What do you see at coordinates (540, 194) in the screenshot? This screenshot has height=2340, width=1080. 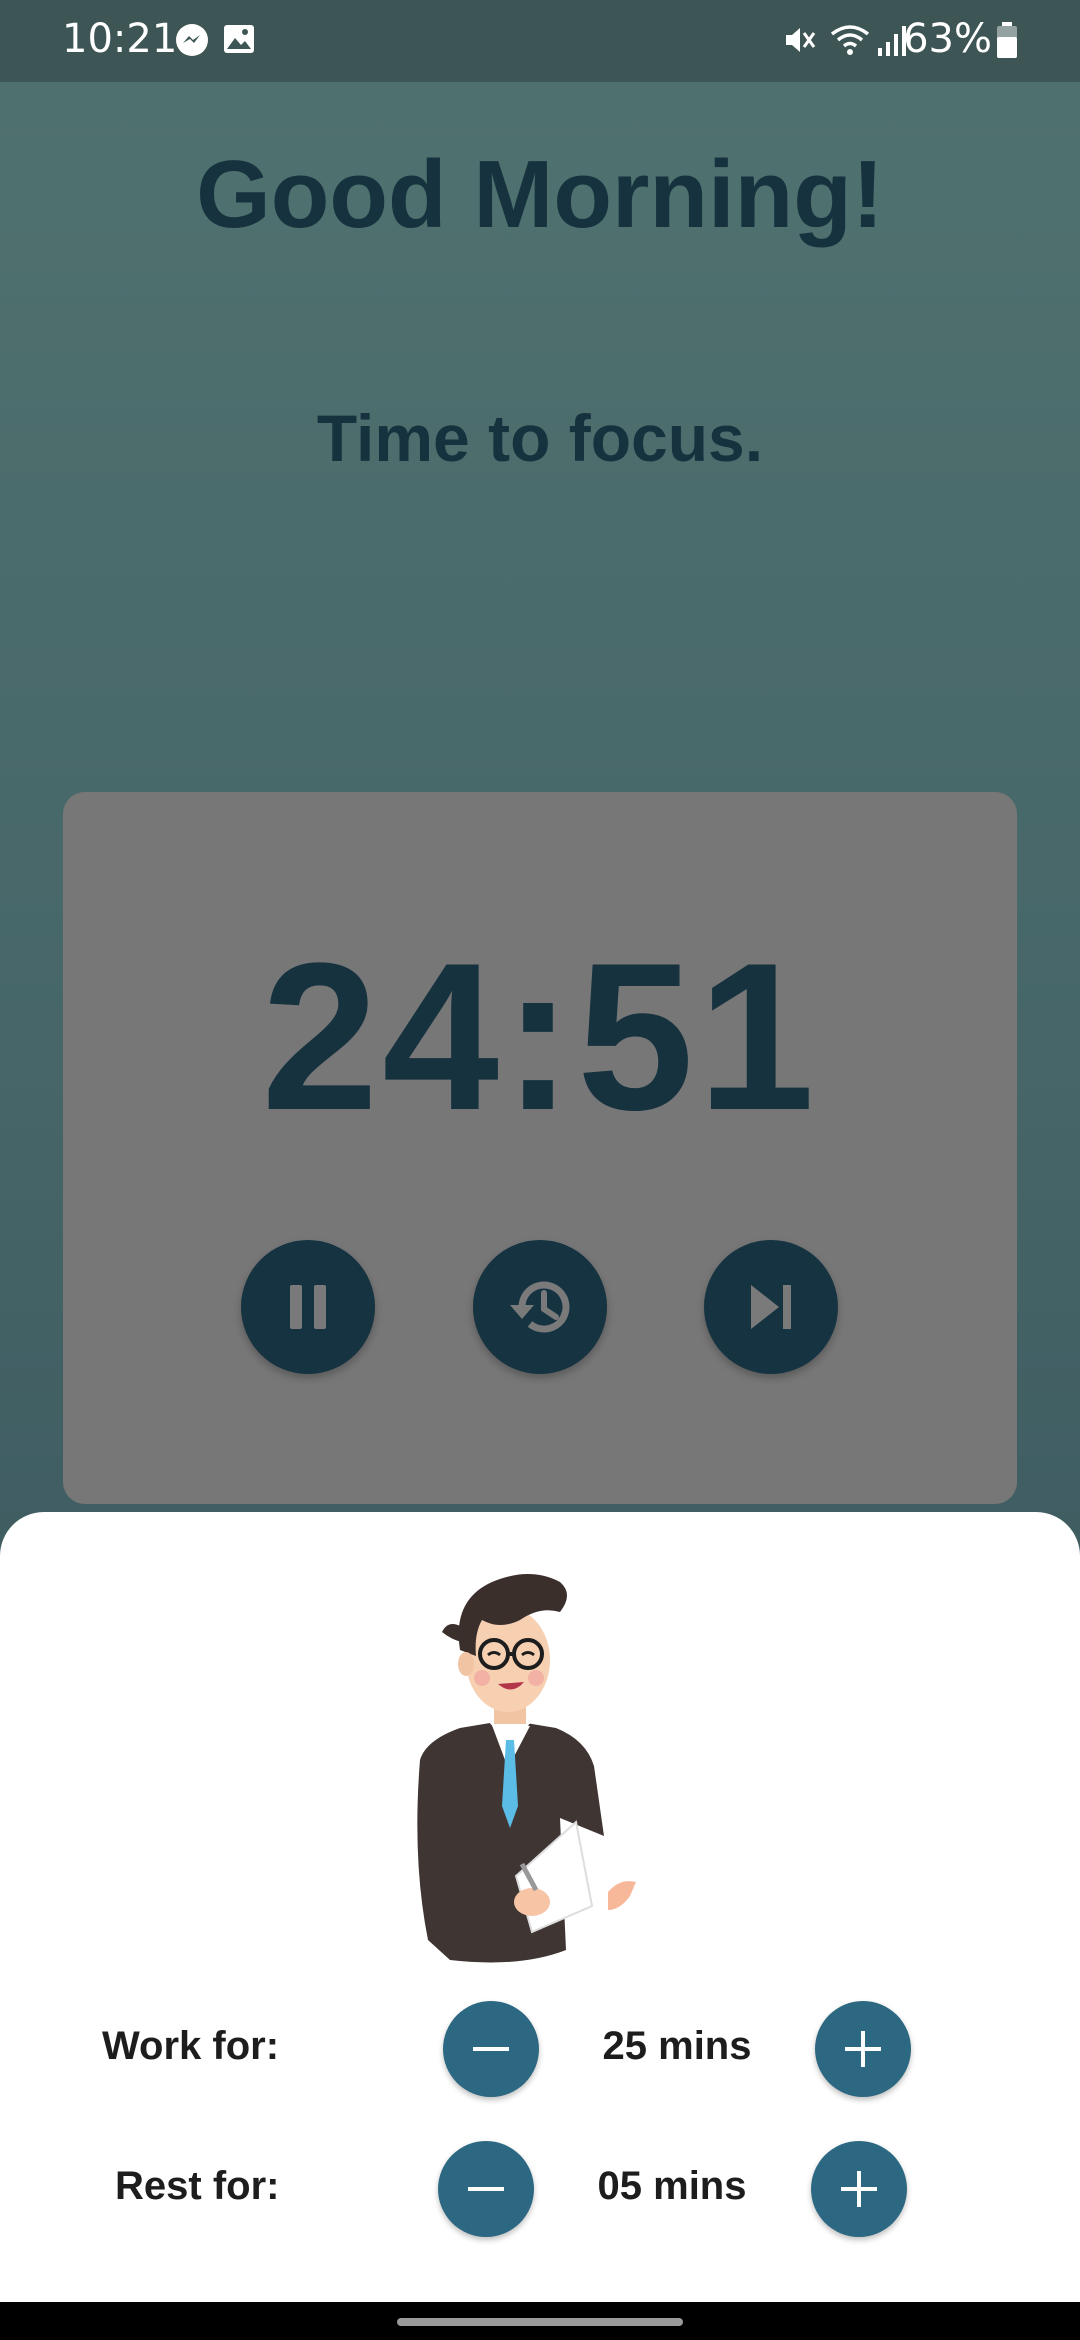 I see `greeting-title: Good Morning!` at bounding box center [540, 194].